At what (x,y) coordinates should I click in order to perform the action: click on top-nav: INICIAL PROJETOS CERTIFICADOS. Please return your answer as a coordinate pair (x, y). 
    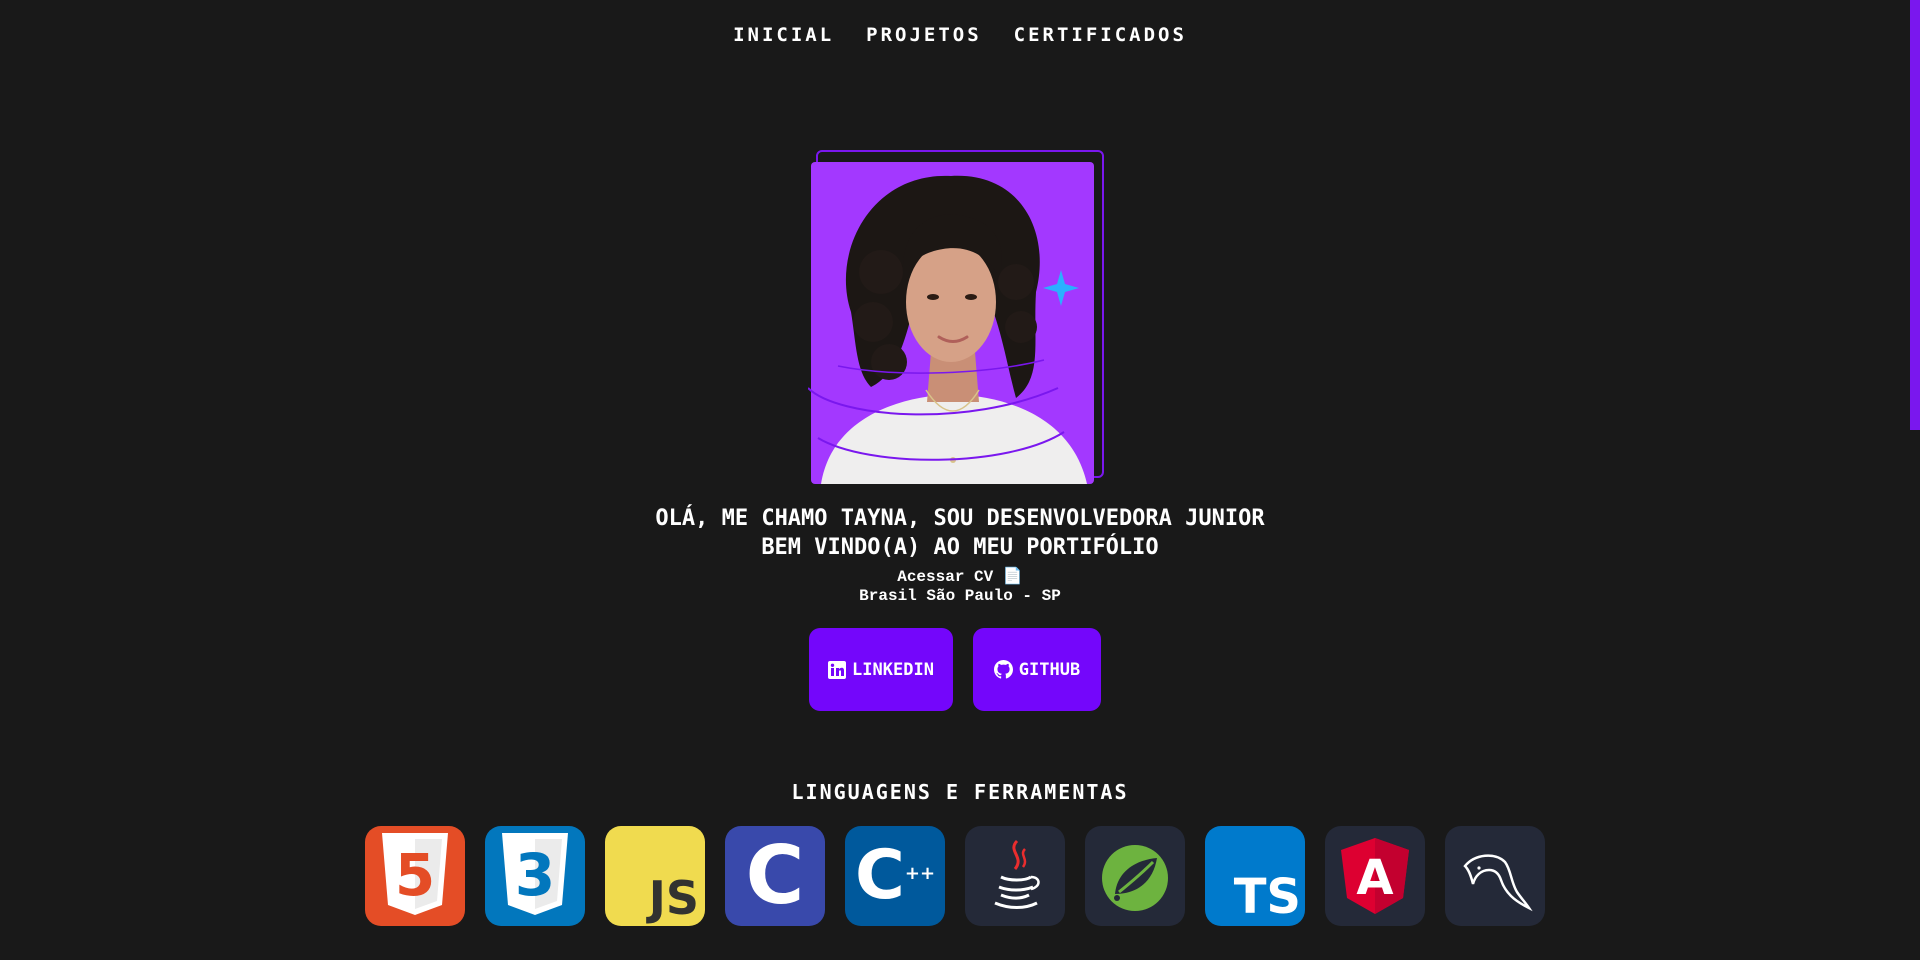
    Looking at the image, I should click on (960, 35).